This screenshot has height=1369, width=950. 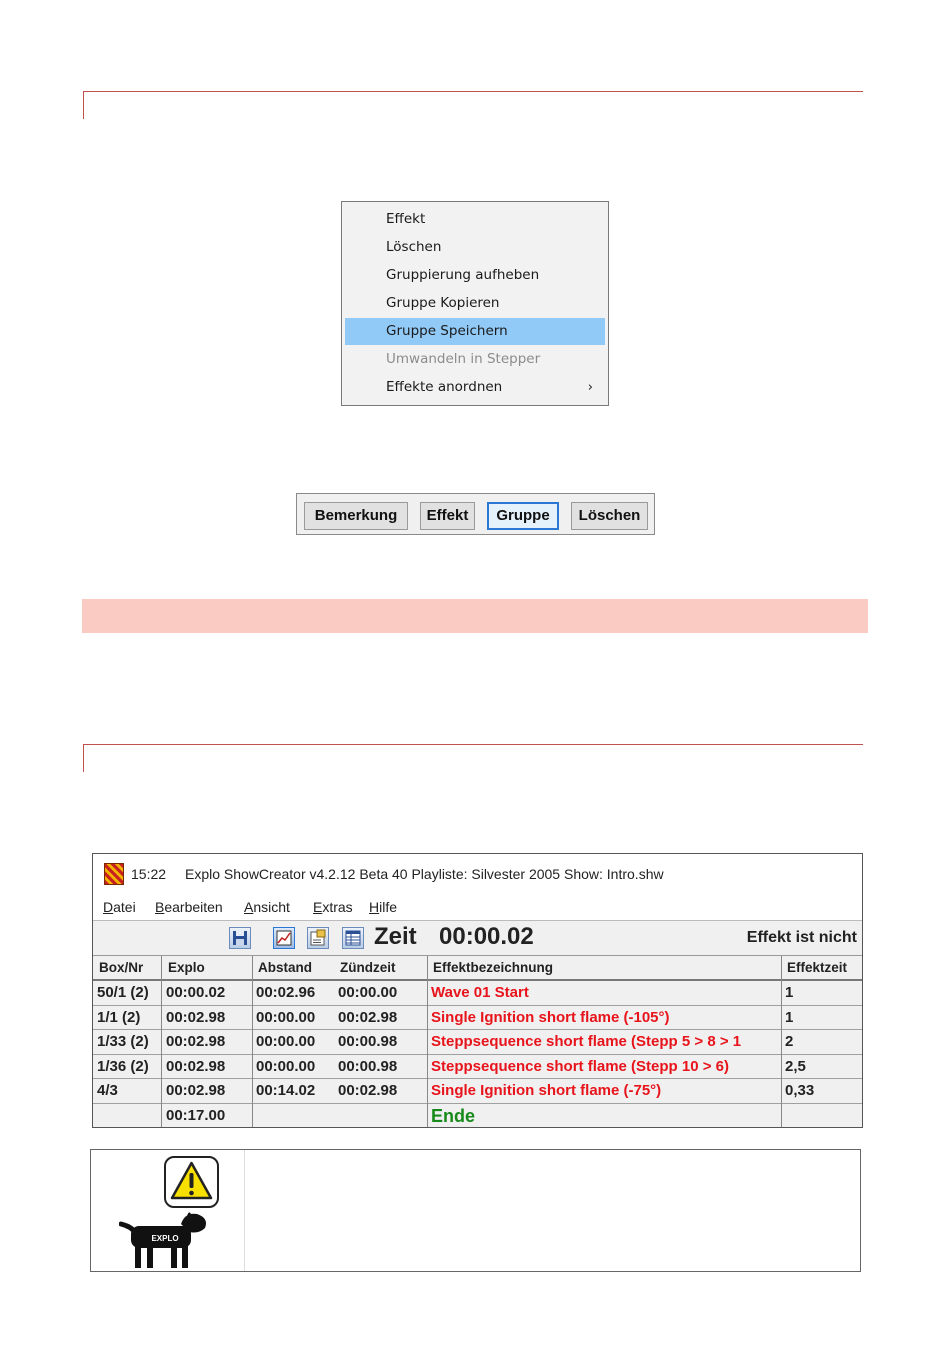 I want to click on menu-label: atei, so click(x=124, y=907).